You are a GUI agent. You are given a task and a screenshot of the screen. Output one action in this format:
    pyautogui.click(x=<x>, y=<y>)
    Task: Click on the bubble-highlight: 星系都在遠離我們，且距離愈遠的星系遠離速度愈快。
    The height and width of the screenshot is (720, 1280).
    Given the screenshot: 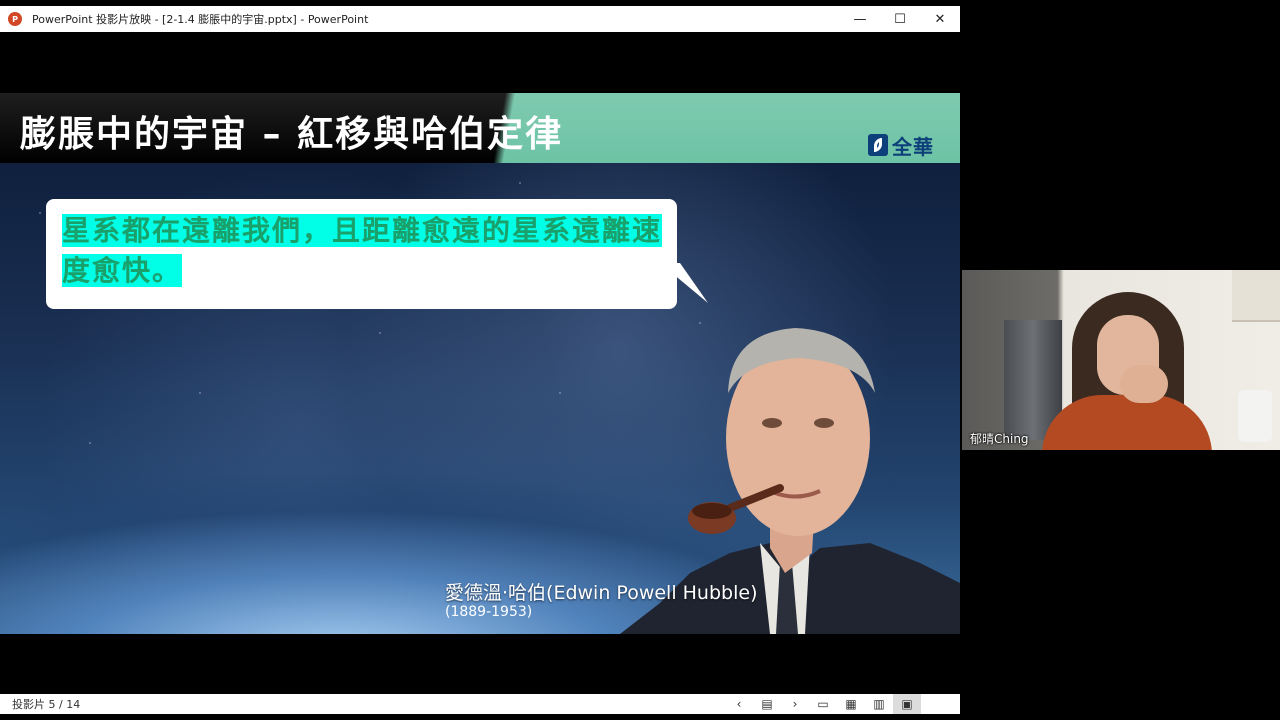 What is the action you would take?
    pyautogui.click(x=362, y=250)
    